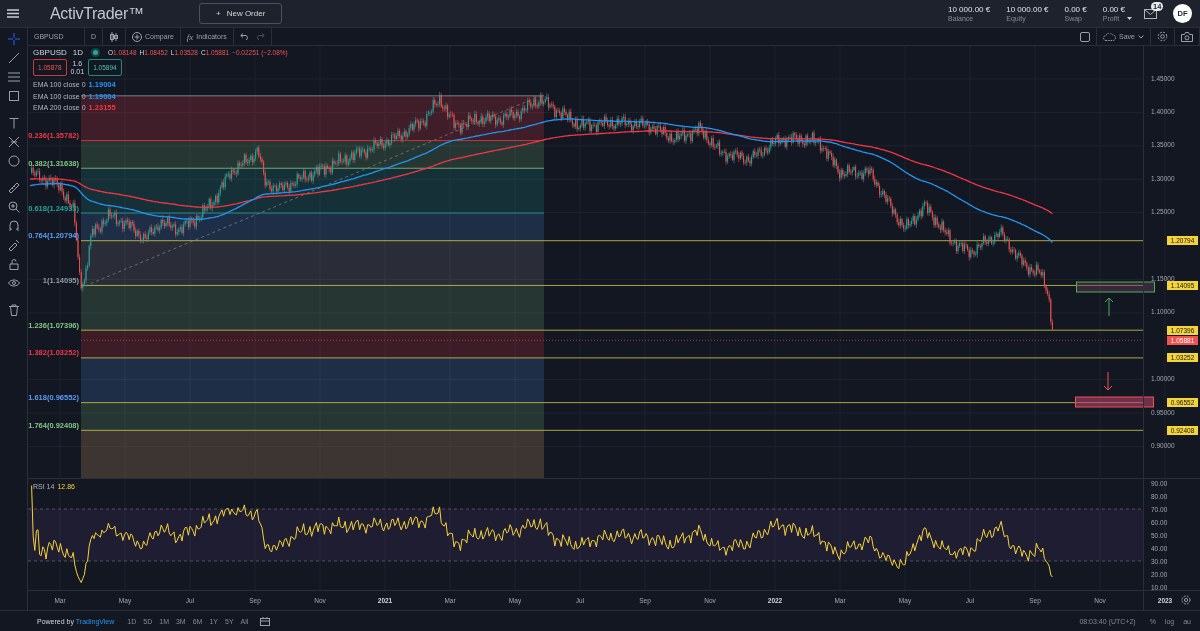 This screenshot has width=1200, height=631. Describe the element at coordinates (13, 123) in the screenshot. I see `text-icon` at that location.